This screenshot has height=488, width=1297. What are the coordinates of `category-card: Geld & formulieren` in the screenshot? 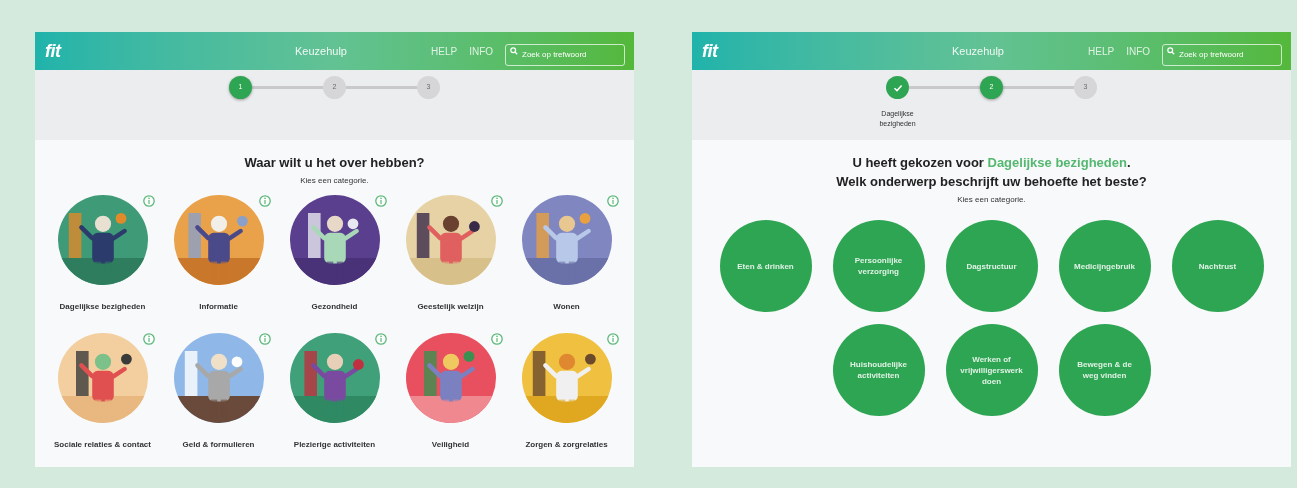 It's located at (218, 392).